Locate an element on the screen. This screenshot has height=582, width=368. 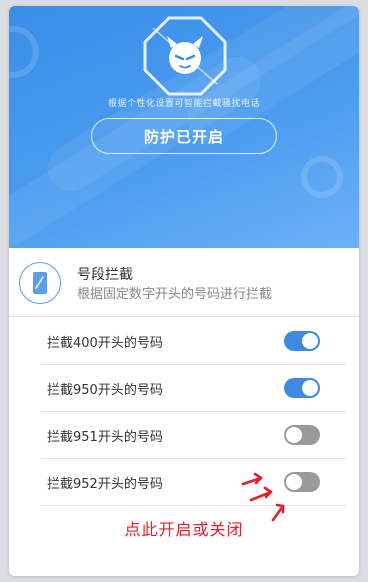
list-item: 拦截400开头的号码 is located at coordinates (184, 341).